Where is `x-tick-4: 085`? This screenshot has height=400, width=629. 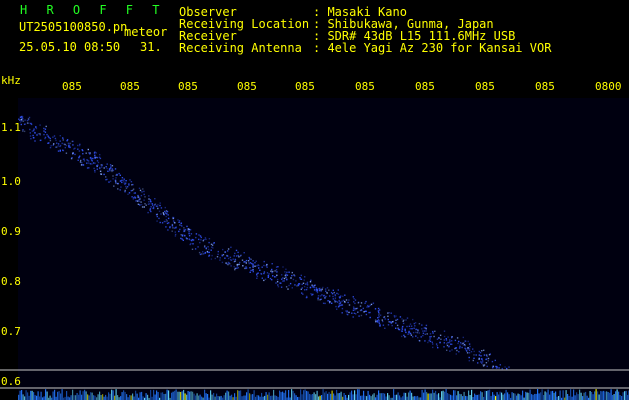 x-tick-4: 085 is located at coordinates (247, 86).